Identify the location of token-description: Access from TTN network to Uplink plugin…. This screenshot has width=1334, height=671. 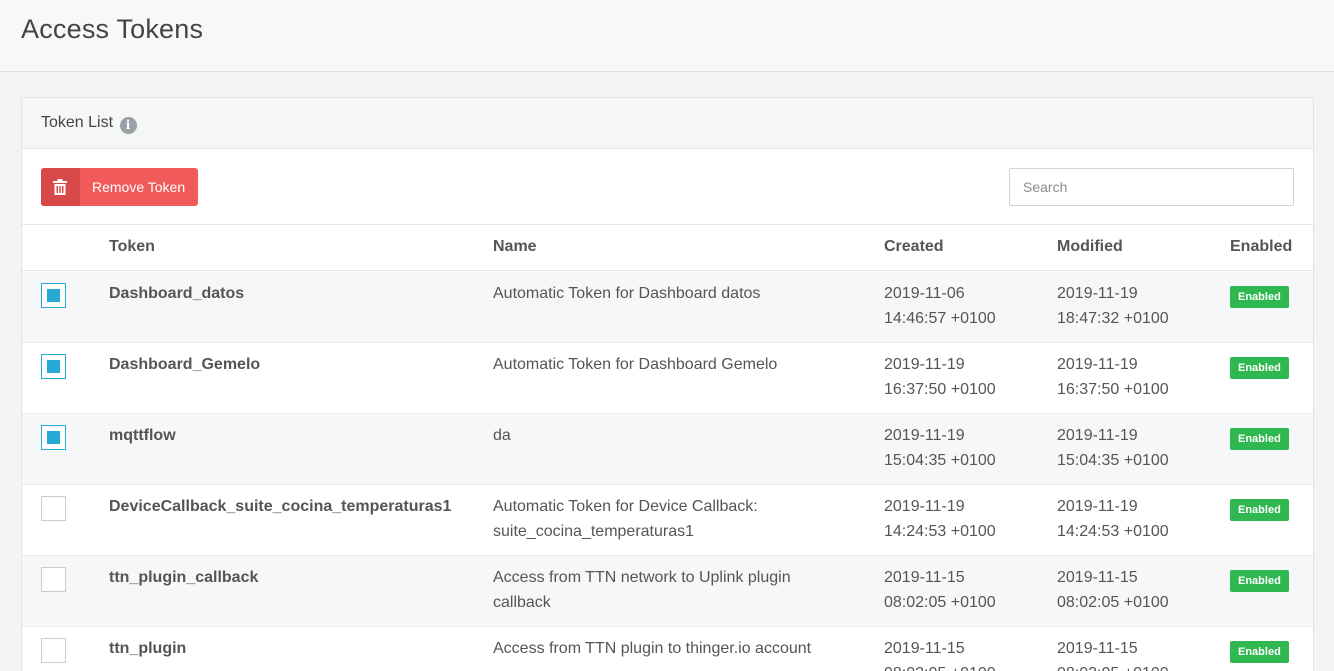
(642, 590).